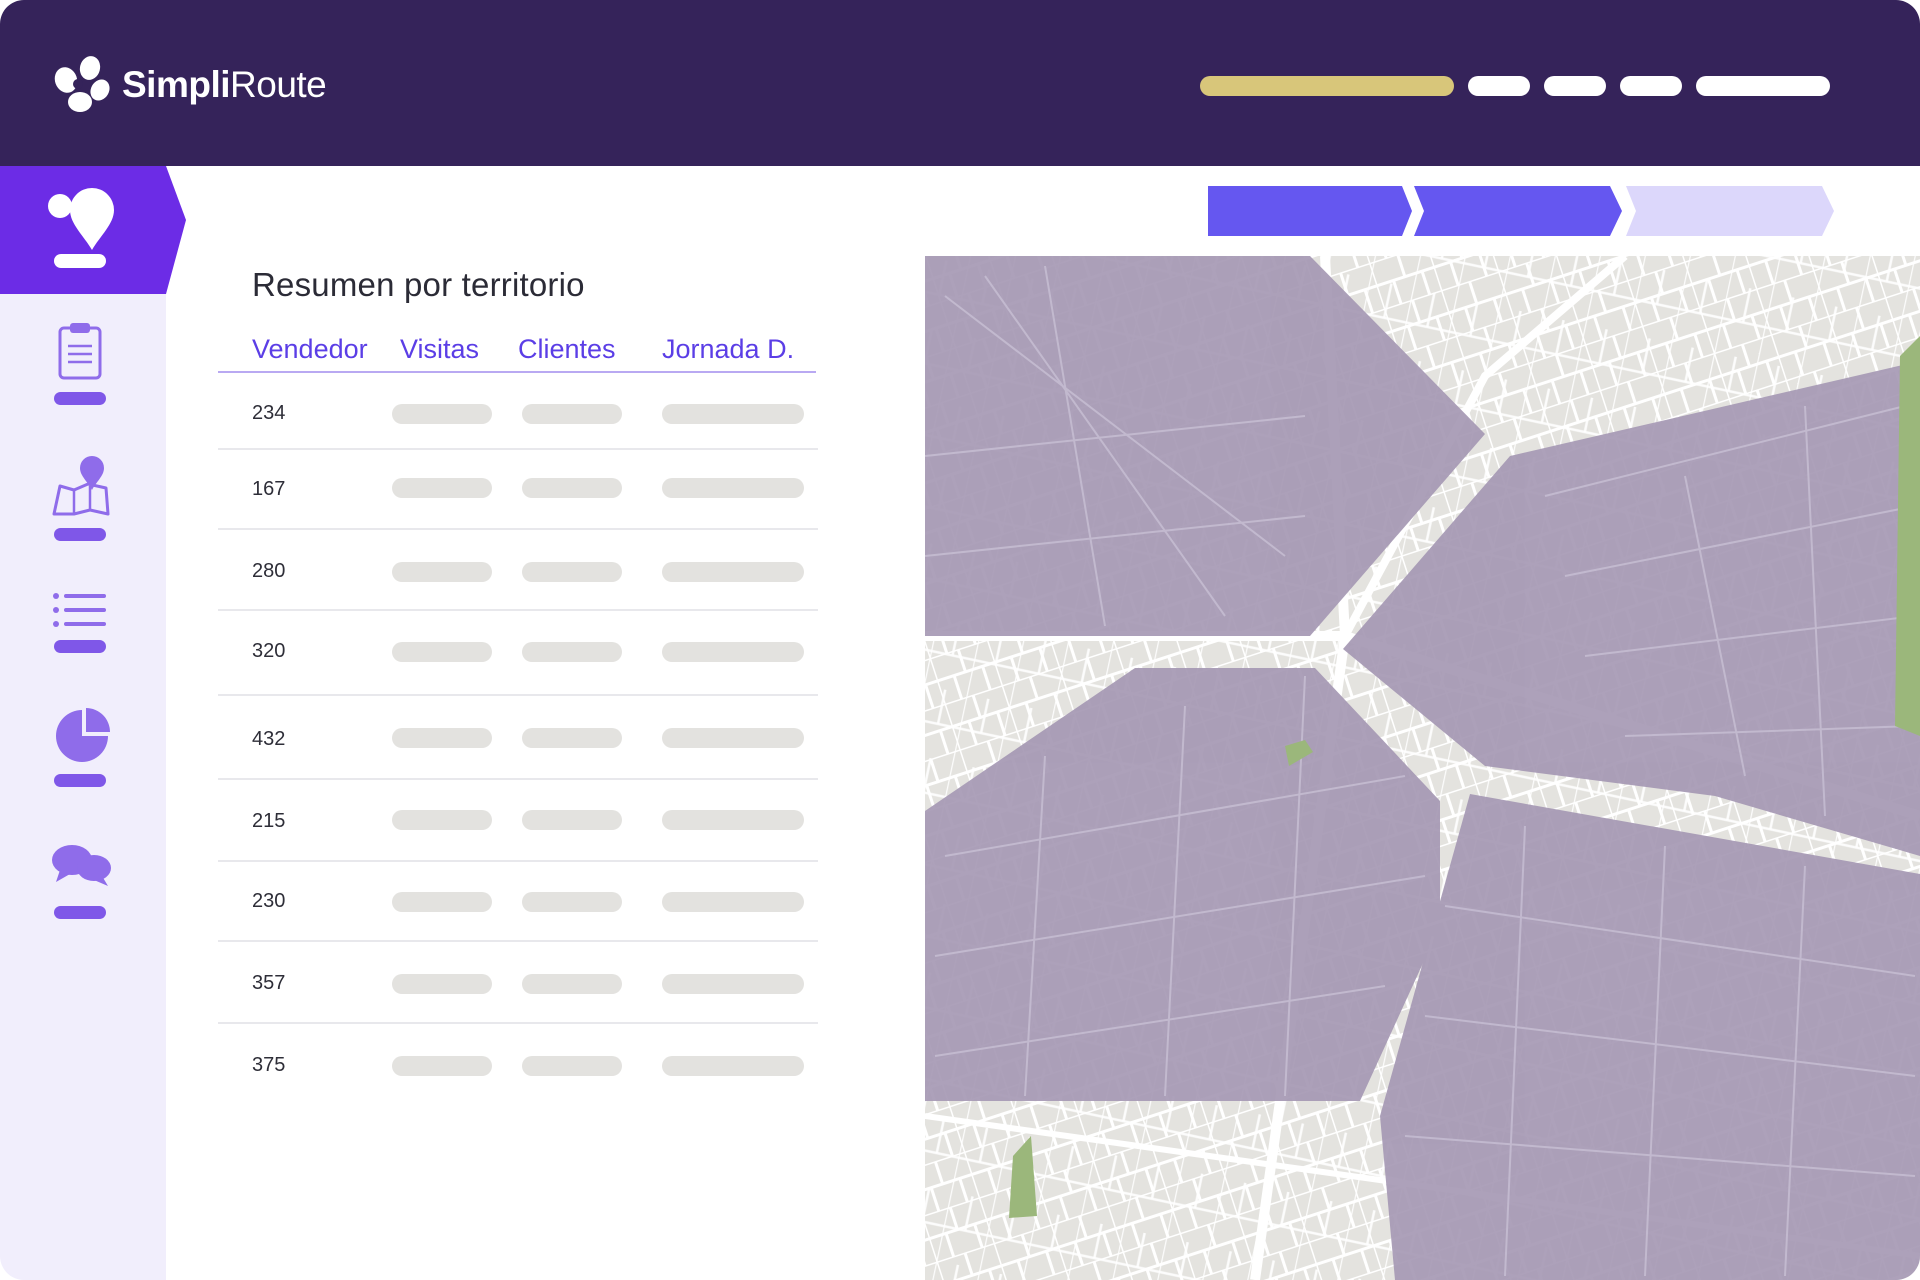 The width and height of the screenshot is (1920, 1280). I want to click on sidebar-item-list, so click(83, 640).